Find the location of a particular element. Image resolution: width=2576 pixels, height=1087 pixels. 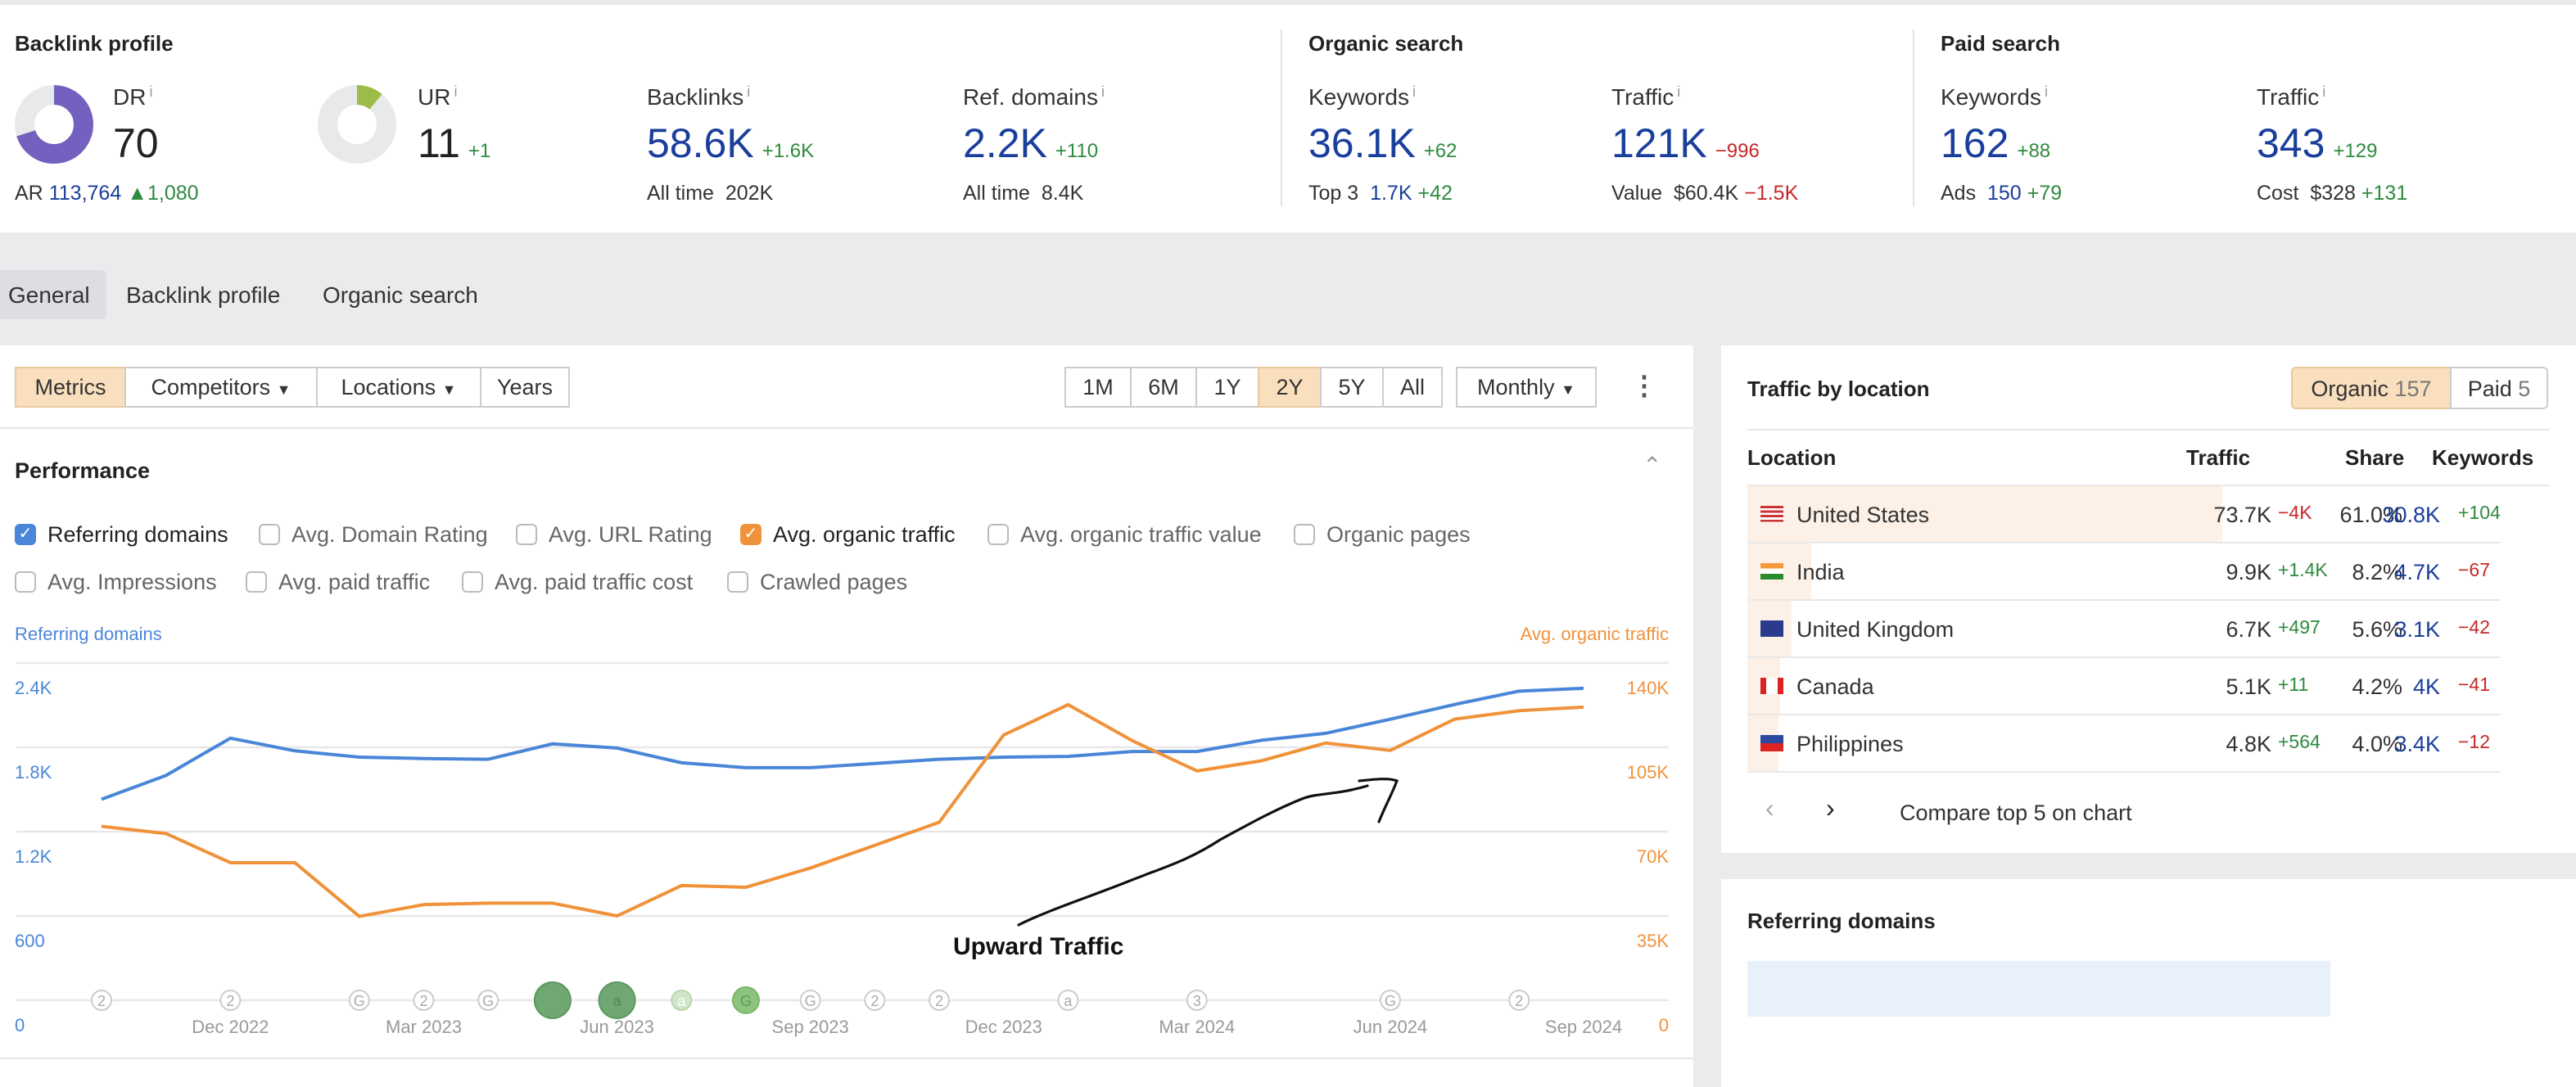

info-icon: i is located at coordinates (1414, 91).